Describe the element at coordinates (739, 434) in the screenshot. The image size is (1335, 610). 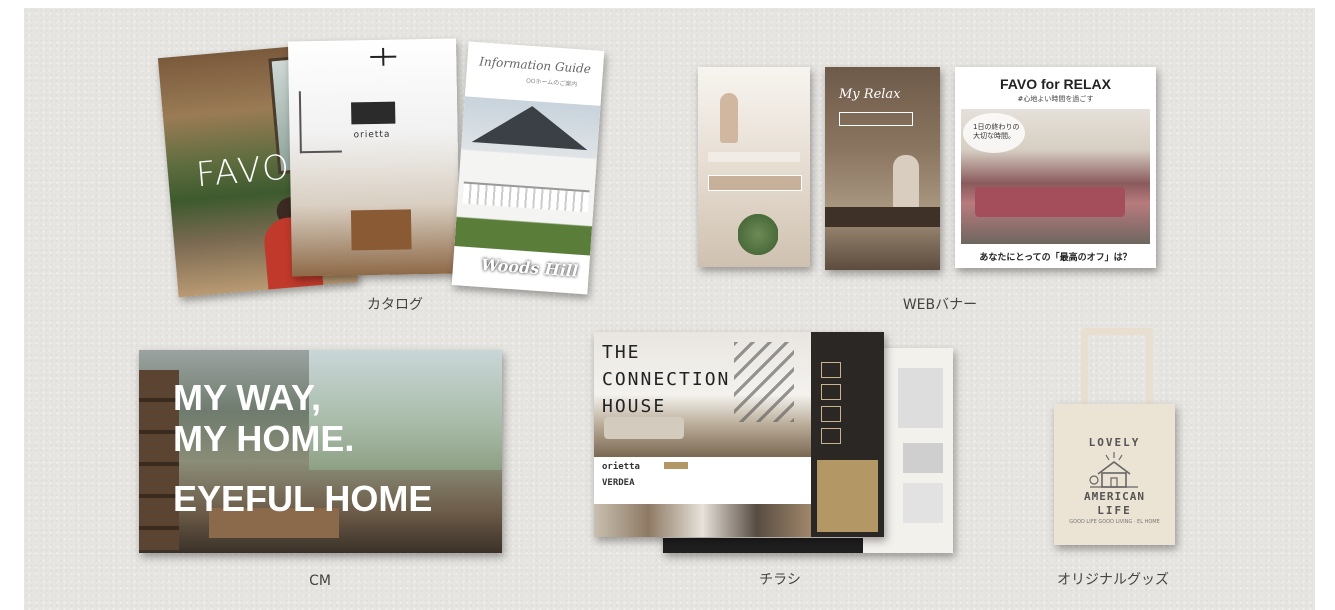
I see `flyer-front: THE CONNECTION HOUSE orietta VERDEA` at that location.